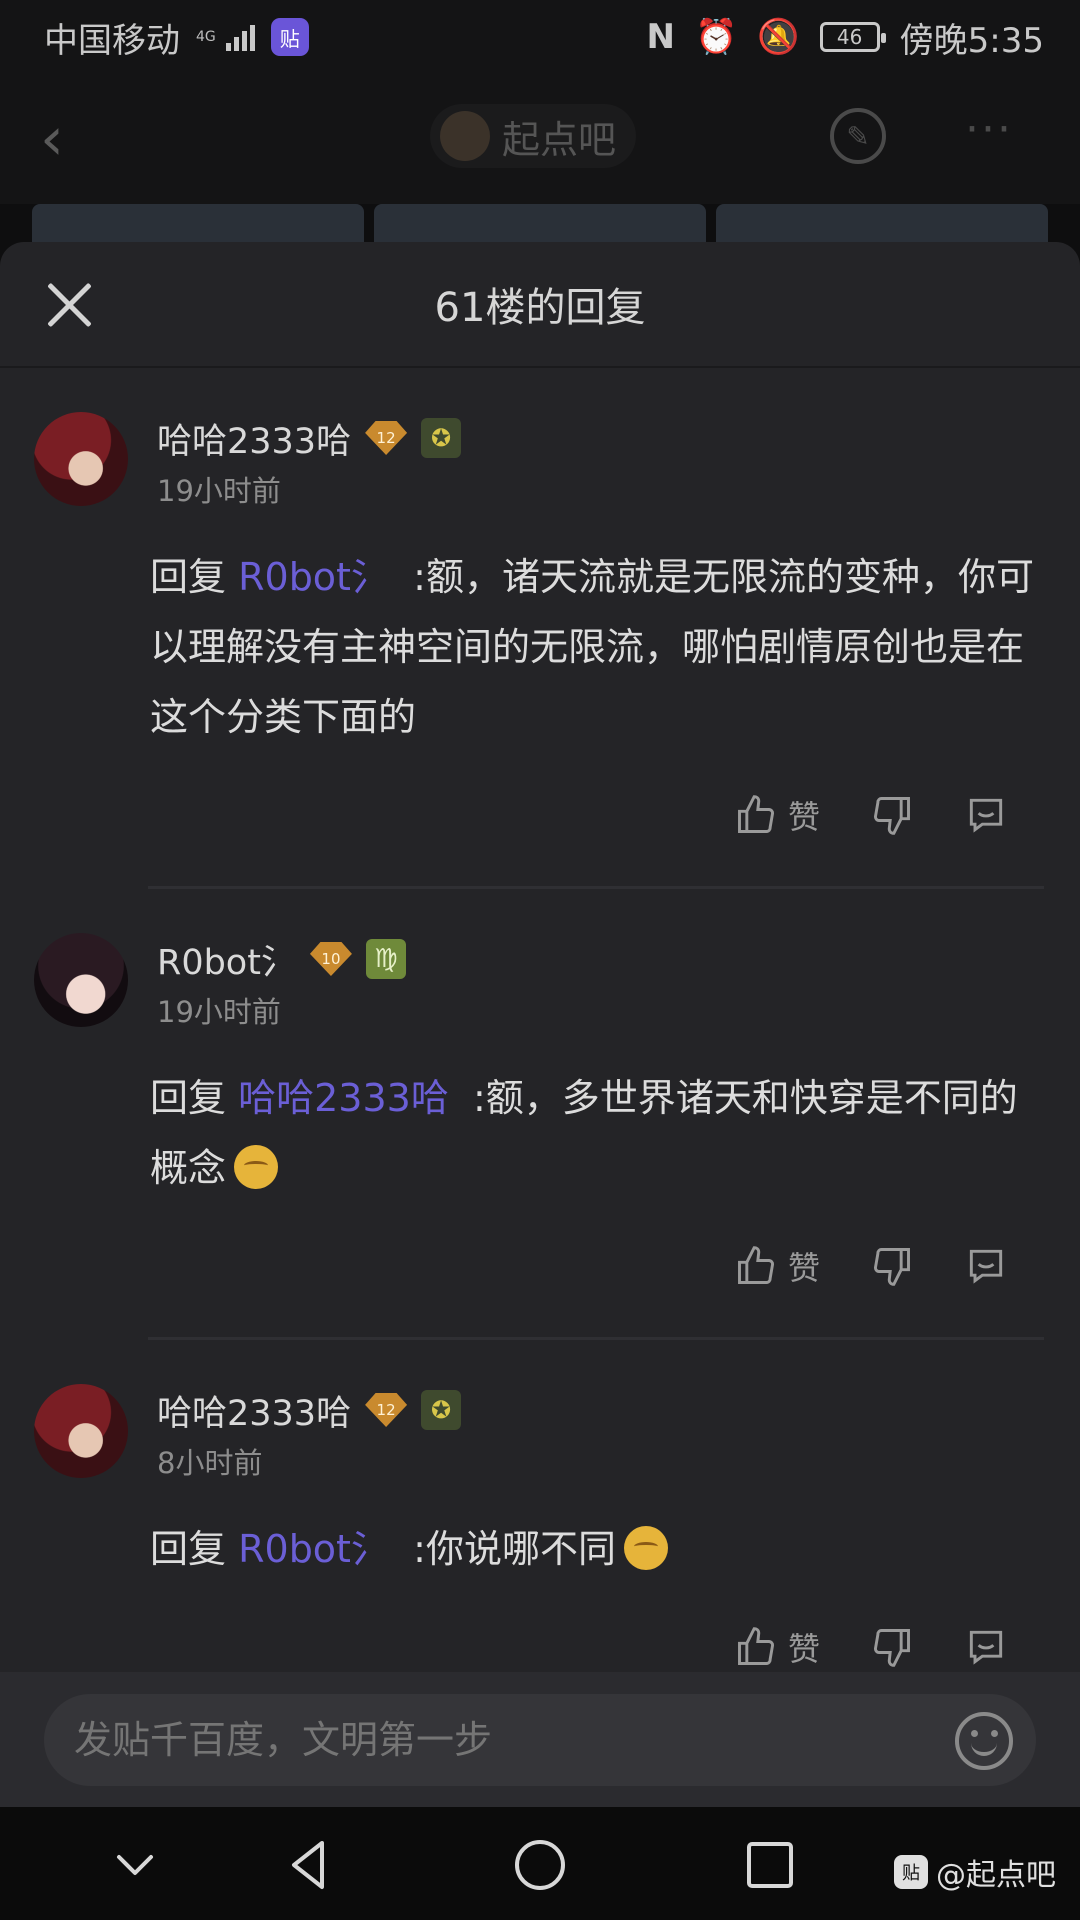 The width and height of the screenshot is (1080, 1920). What do you see at coordinates (69, 305) in the screenshot?
I see `close-icon` at bounding box center [69, 305].